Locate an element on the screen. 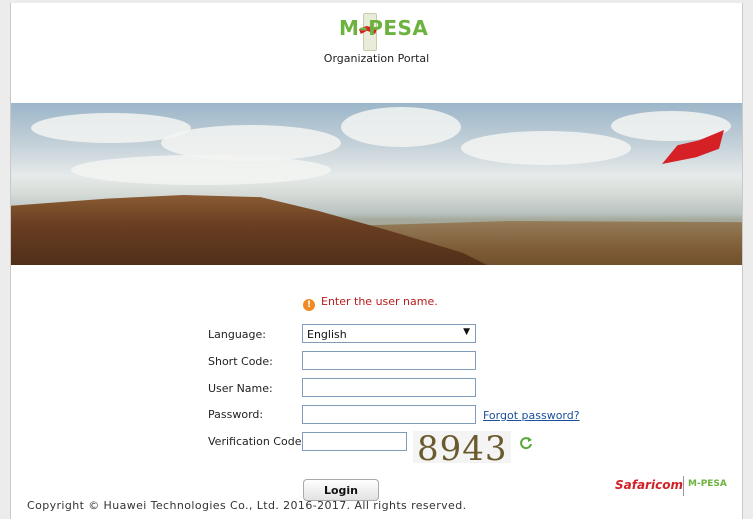 The width and height of the screenshot is (753, 519). error-text: Enter the user name. is located at coordinates (379, 301).